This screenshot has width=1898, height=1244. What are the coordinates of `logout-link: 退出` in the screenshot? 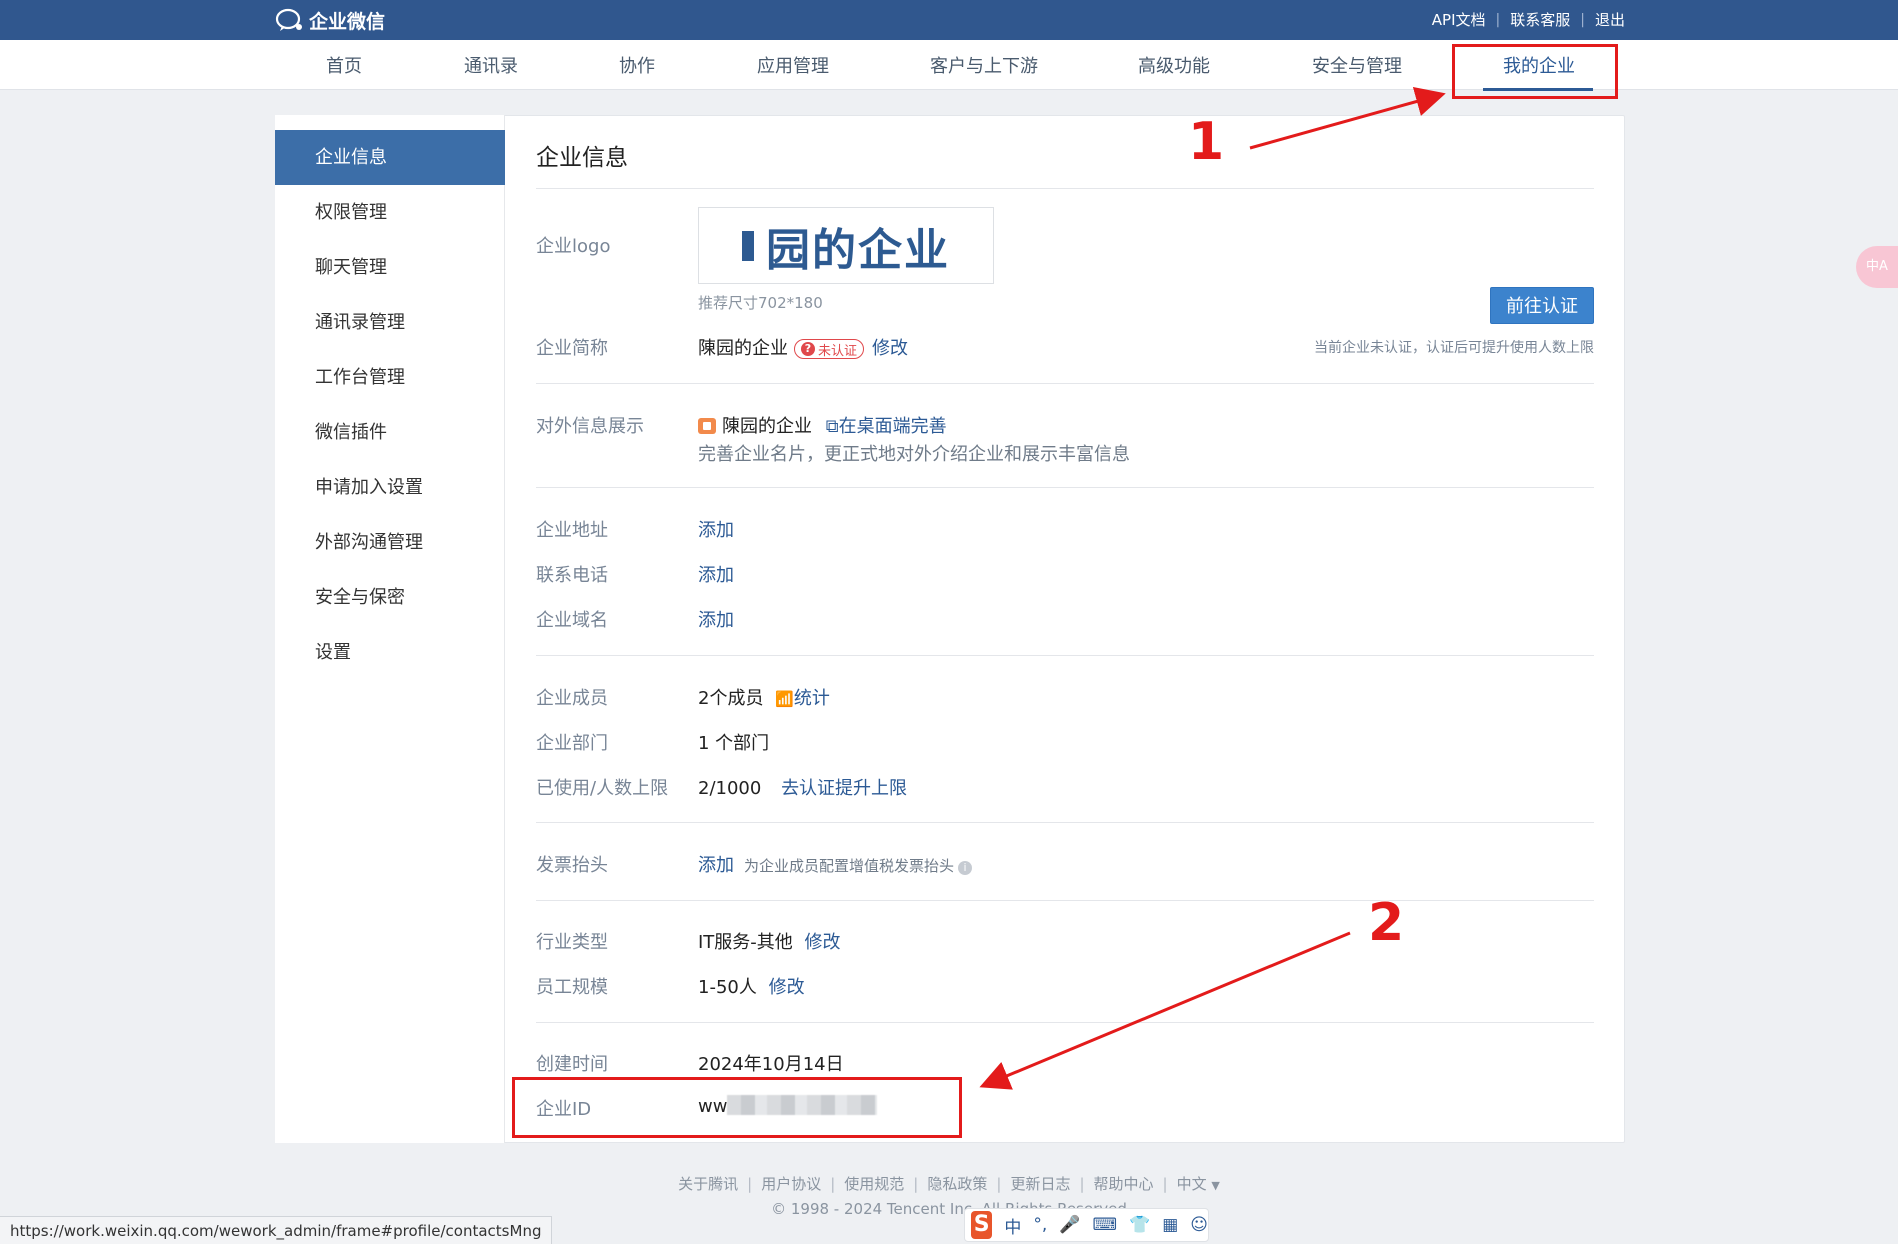 It's located at (1610, 19).